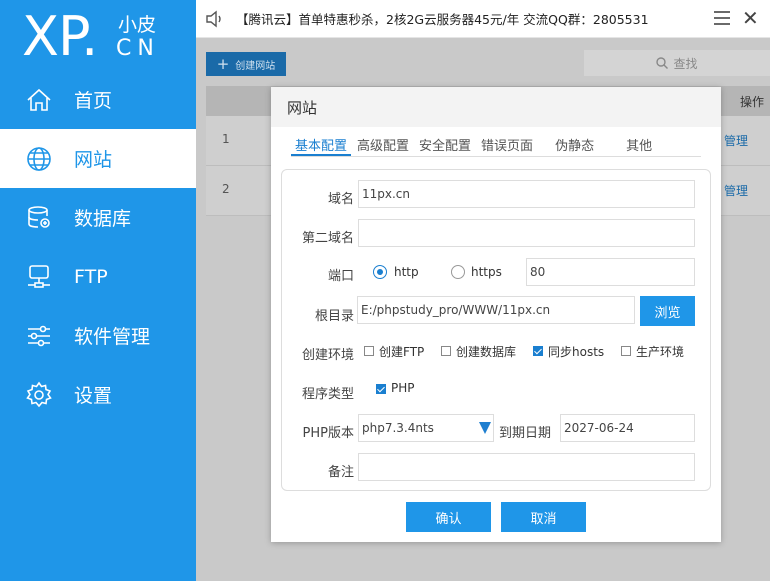  I want to click on create-db-checkbox, so click(446, 351).